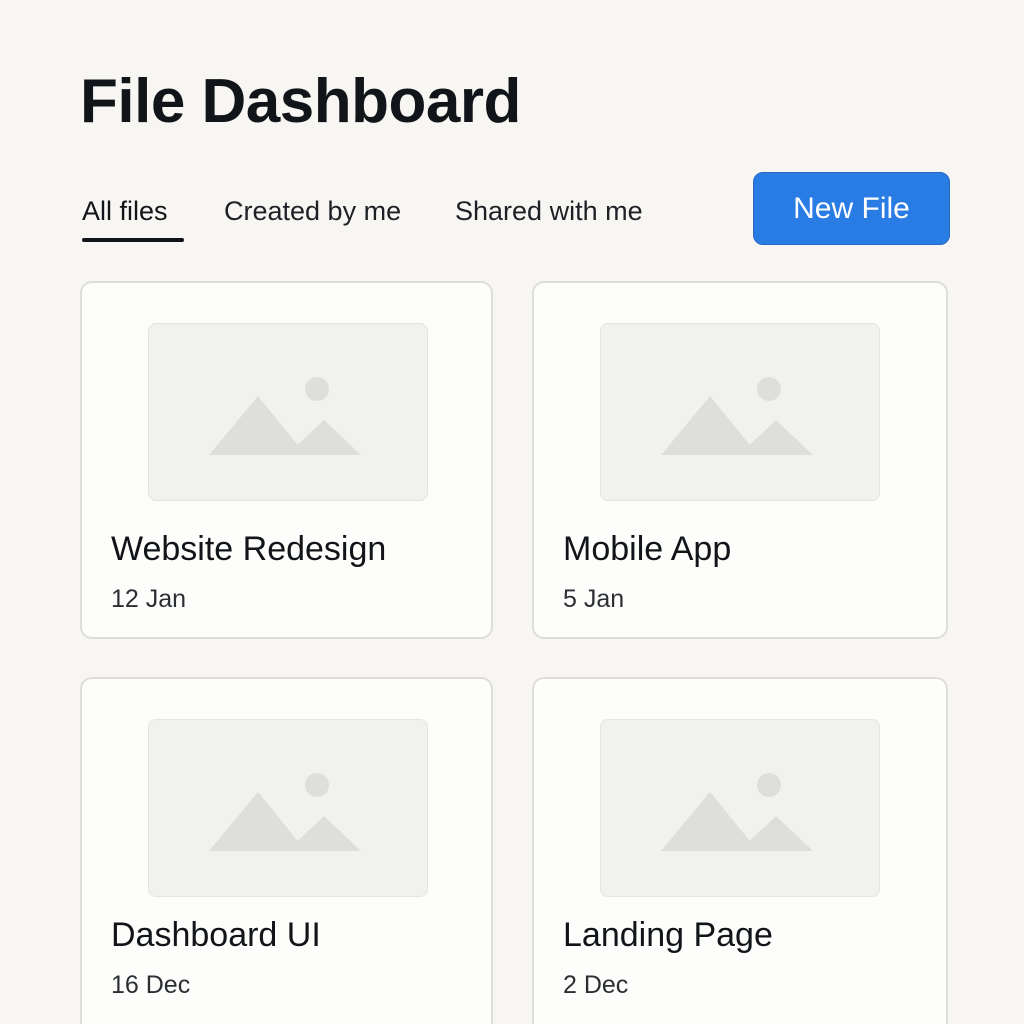  What do you see at coordinates (300, 101) in the screenshot?
I see `page-title: File Dashboard` at bounding box center [300, 101].